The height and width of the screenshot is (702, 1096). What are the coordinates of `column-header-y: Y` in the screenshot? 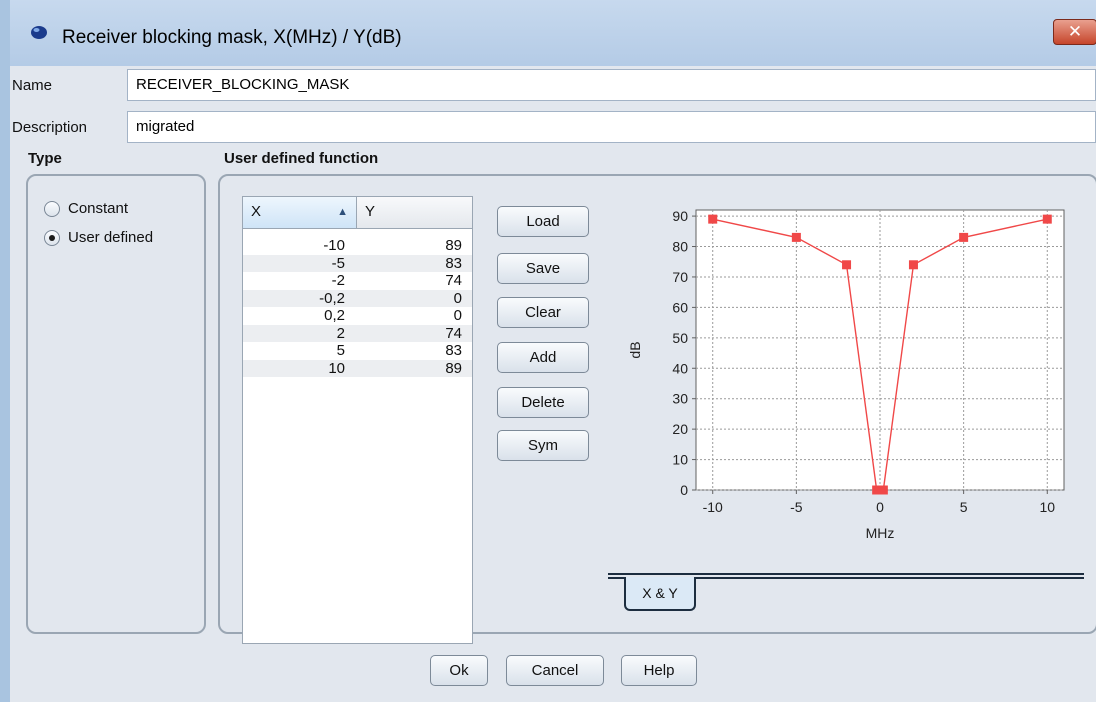 It's located at (414, 212).